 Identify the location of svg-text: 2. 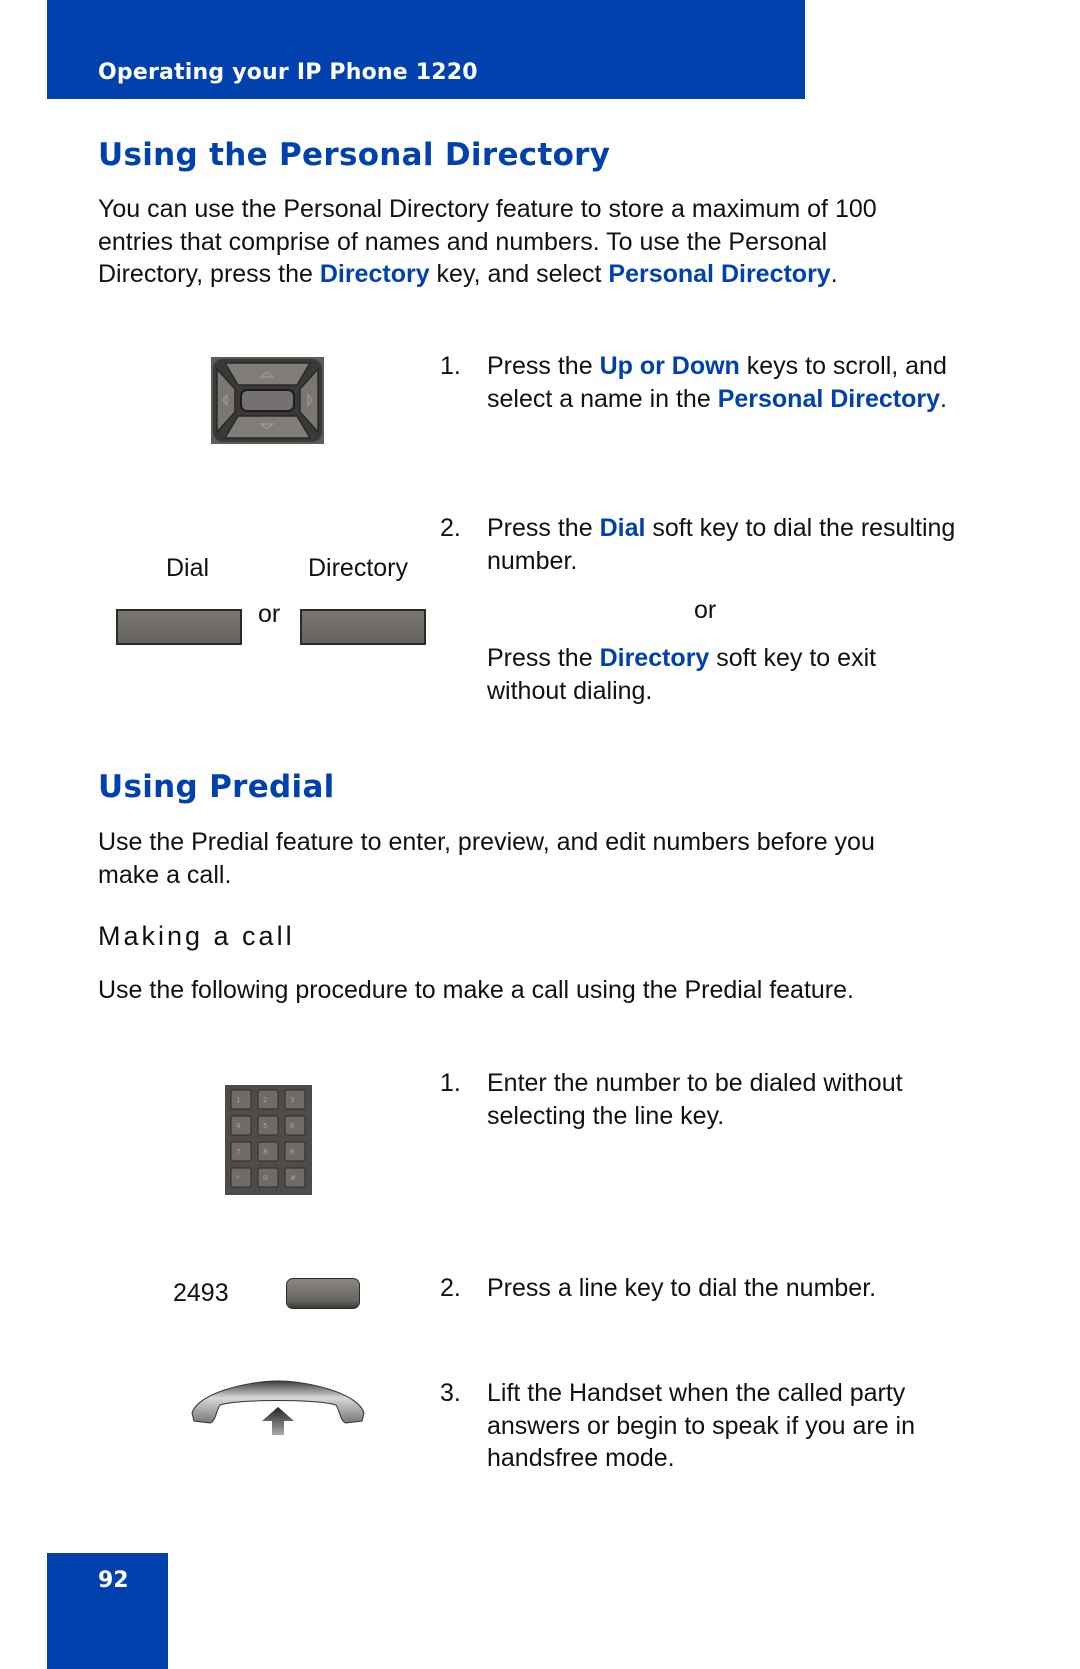
(265, 1100).